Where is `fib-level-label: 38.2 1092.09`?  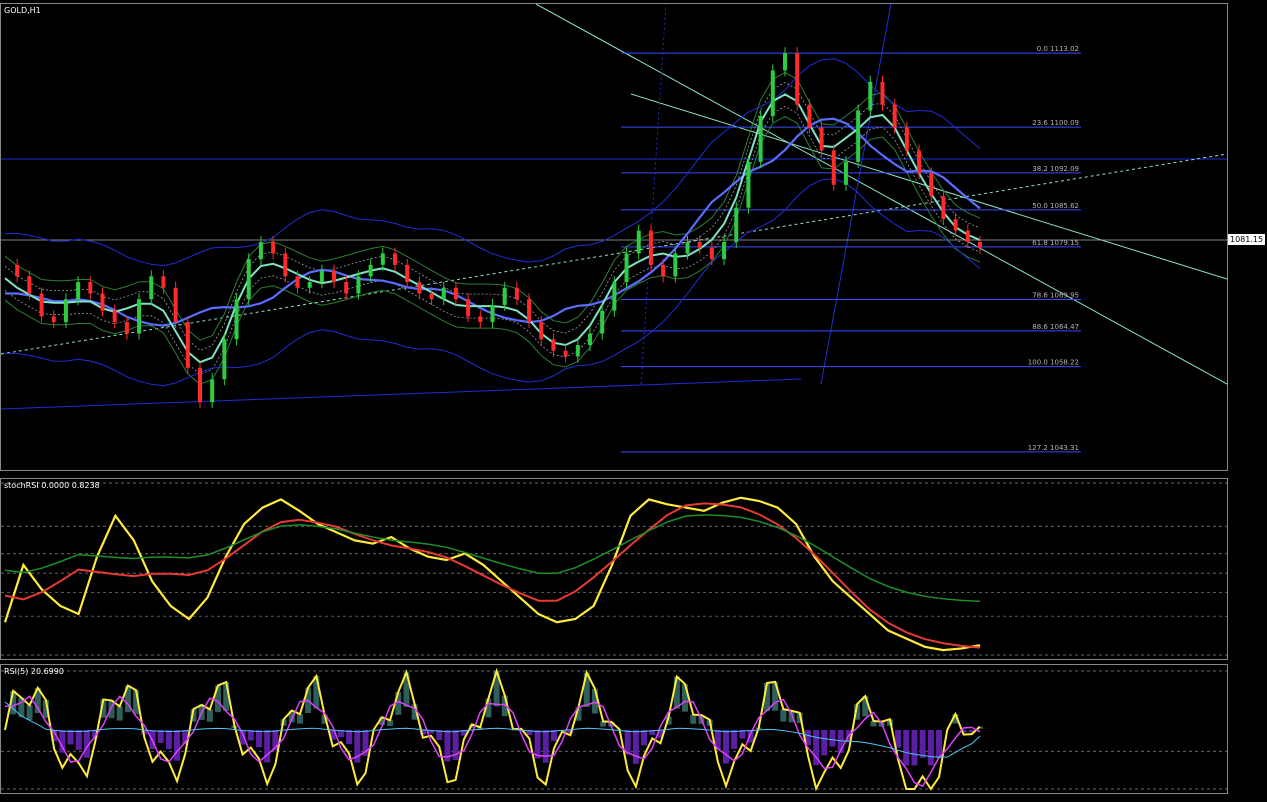 fib-level-label: 38.2 1092.09 is located at coordinates (1055, 169).